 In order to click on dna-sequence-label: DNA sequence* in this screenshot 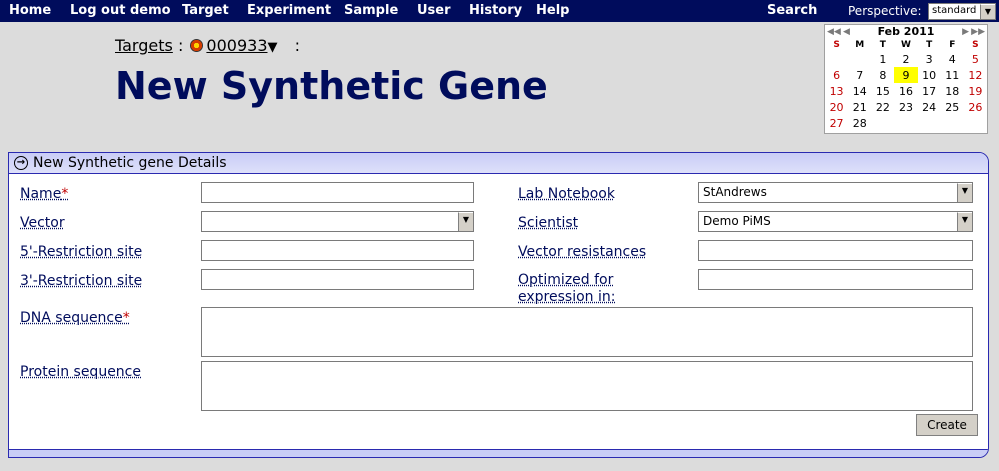, I will do `click(75, 318)`.